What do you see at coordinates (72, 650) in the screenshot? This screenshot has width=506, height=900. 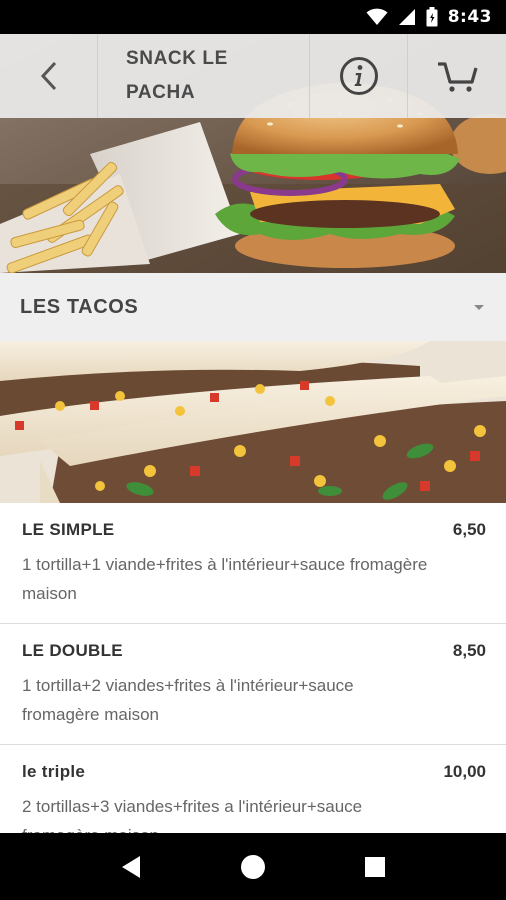 I see `menu-item-name: LE DOUBLE` at bounding box center [72, 650].